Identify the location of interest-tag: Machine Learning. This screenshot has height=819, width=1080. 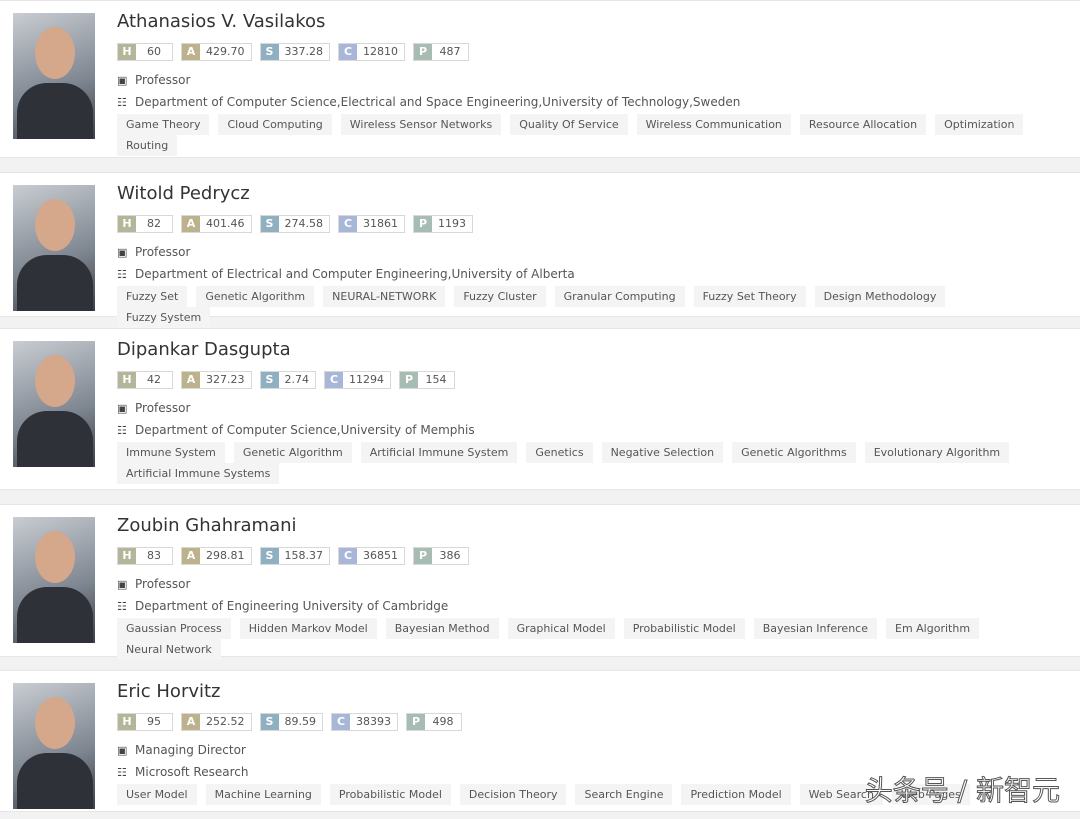
(263, 794).